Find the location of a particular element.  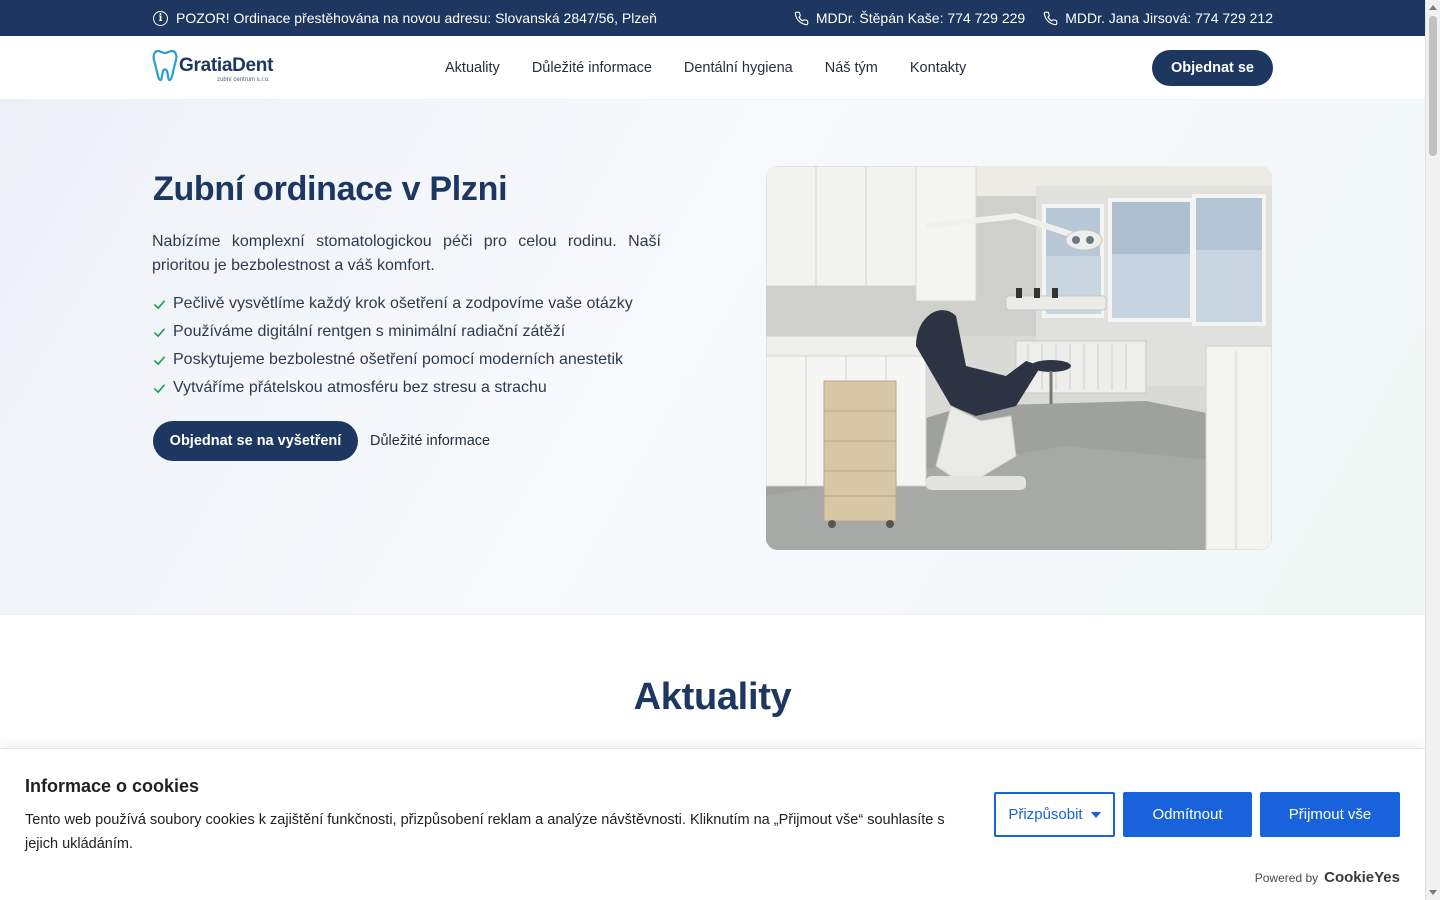

book-examination-button: Objednat se na vyšetření is located at coordinates (255, 441).